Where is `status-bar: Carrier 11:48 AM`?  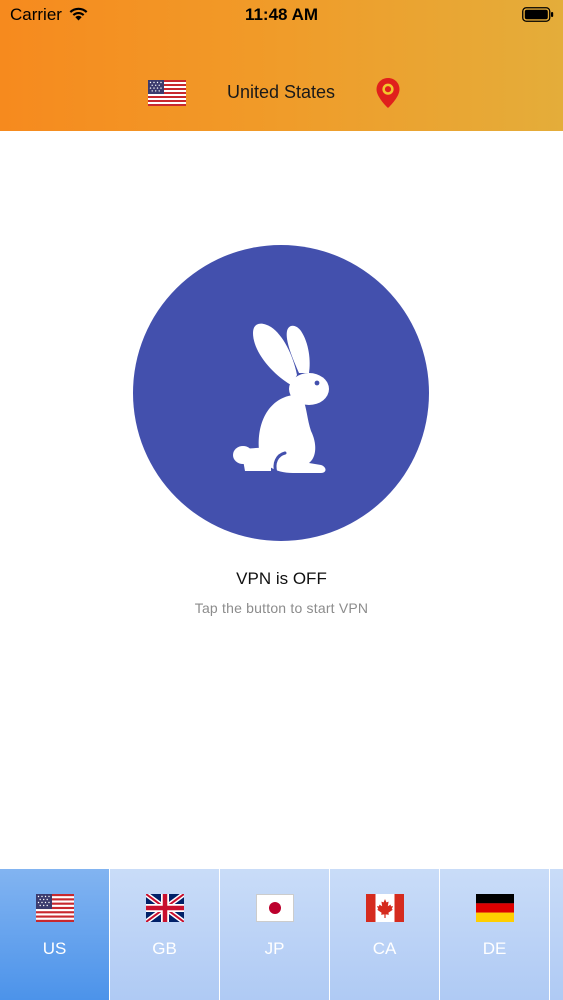 status-bar: Carrier 11:48 AM is located at coordinates (281, 16).